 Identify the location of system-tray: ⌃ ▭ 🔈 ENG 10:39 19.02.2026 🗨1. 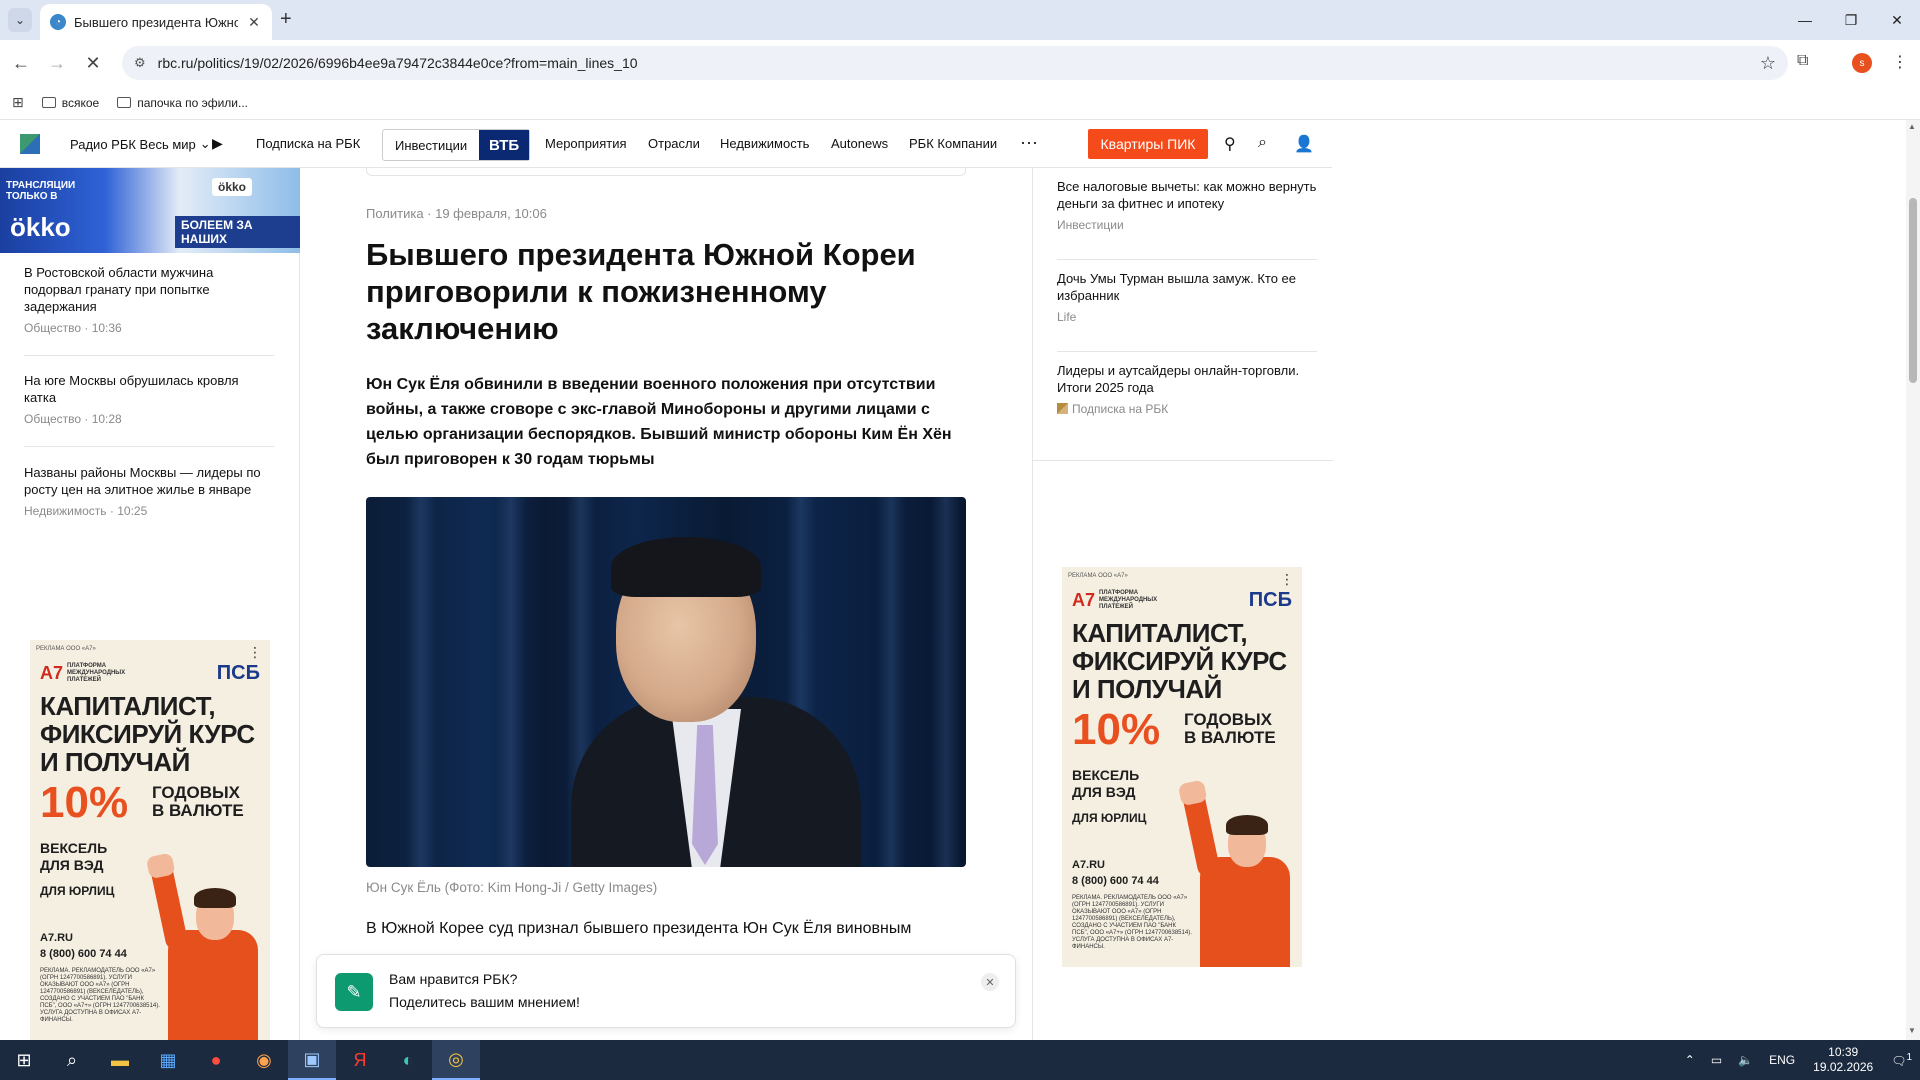
(1798, 1060).